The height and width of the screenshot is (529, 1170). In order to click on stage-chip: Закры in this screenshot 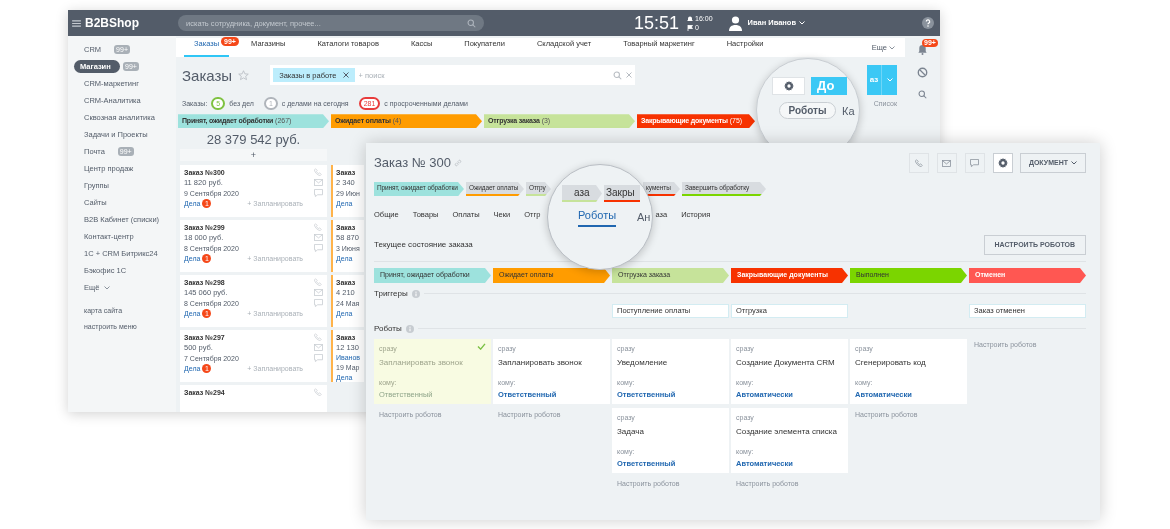, I will do `click(622, 193)`.